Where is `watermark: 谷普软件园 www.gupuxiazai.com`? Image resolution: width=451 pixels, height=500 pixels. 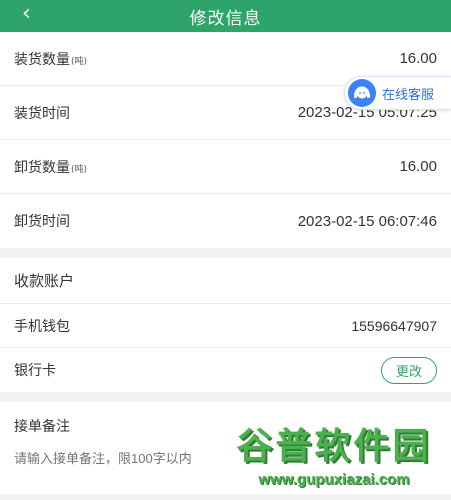 watermark: 谷普软件园 www.gupuxiazai.com is located at coordinates (334, 452).